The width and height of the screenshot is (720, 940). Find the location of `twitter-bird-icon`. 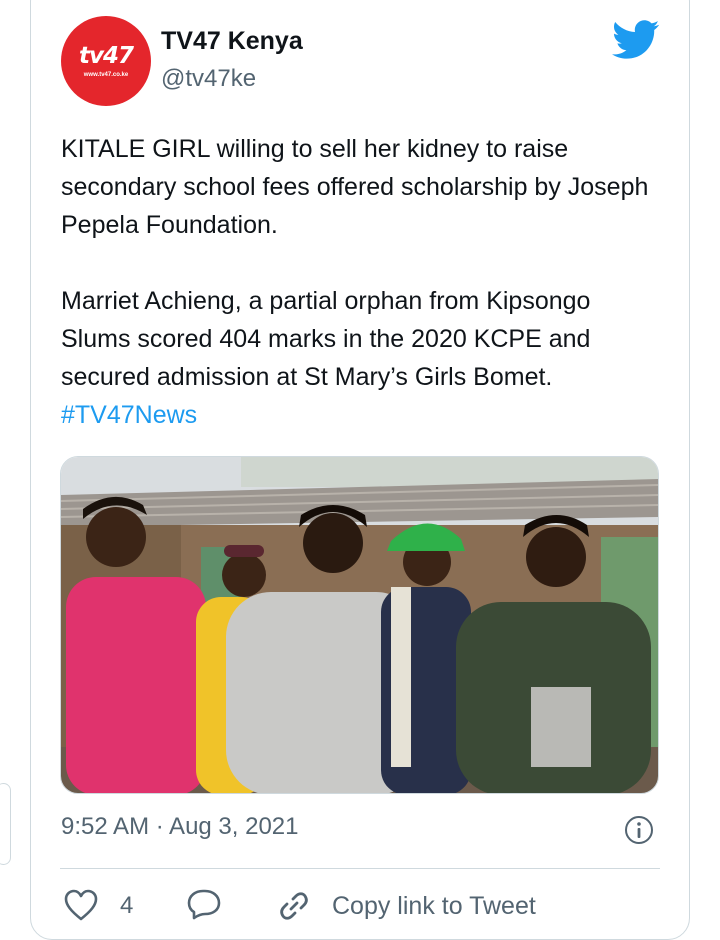

twitter-bird-icon is located at coordinates (636, 40).